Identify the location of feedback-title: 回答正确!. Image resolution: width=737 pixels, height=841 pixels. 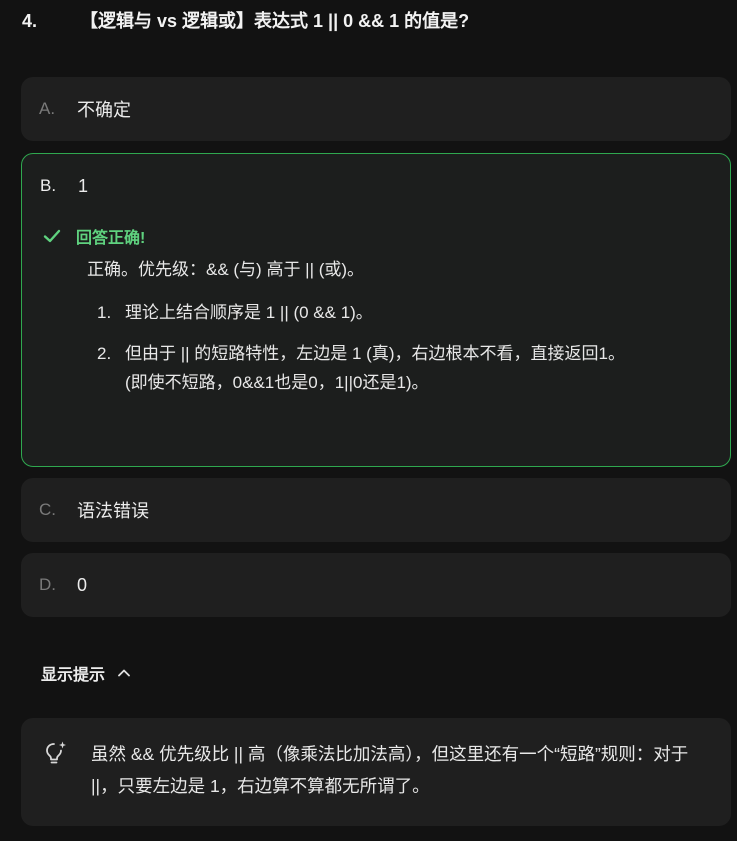
(111, 238).